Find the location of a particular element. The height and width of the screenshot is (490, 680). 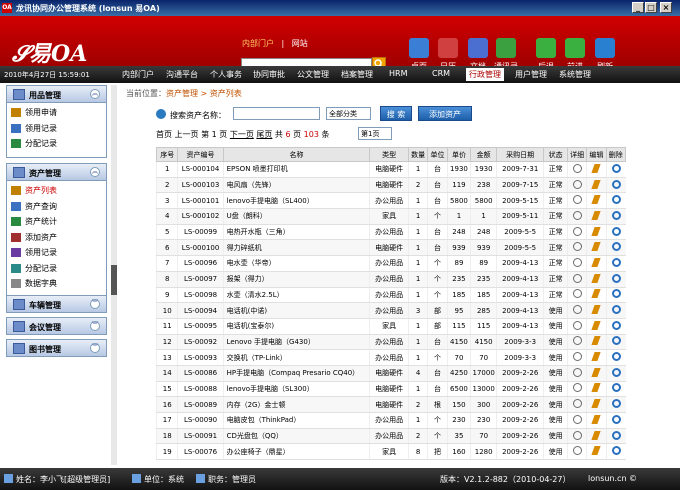

menu-item-1: 沟通平台 is located at coordinates (182, 74).